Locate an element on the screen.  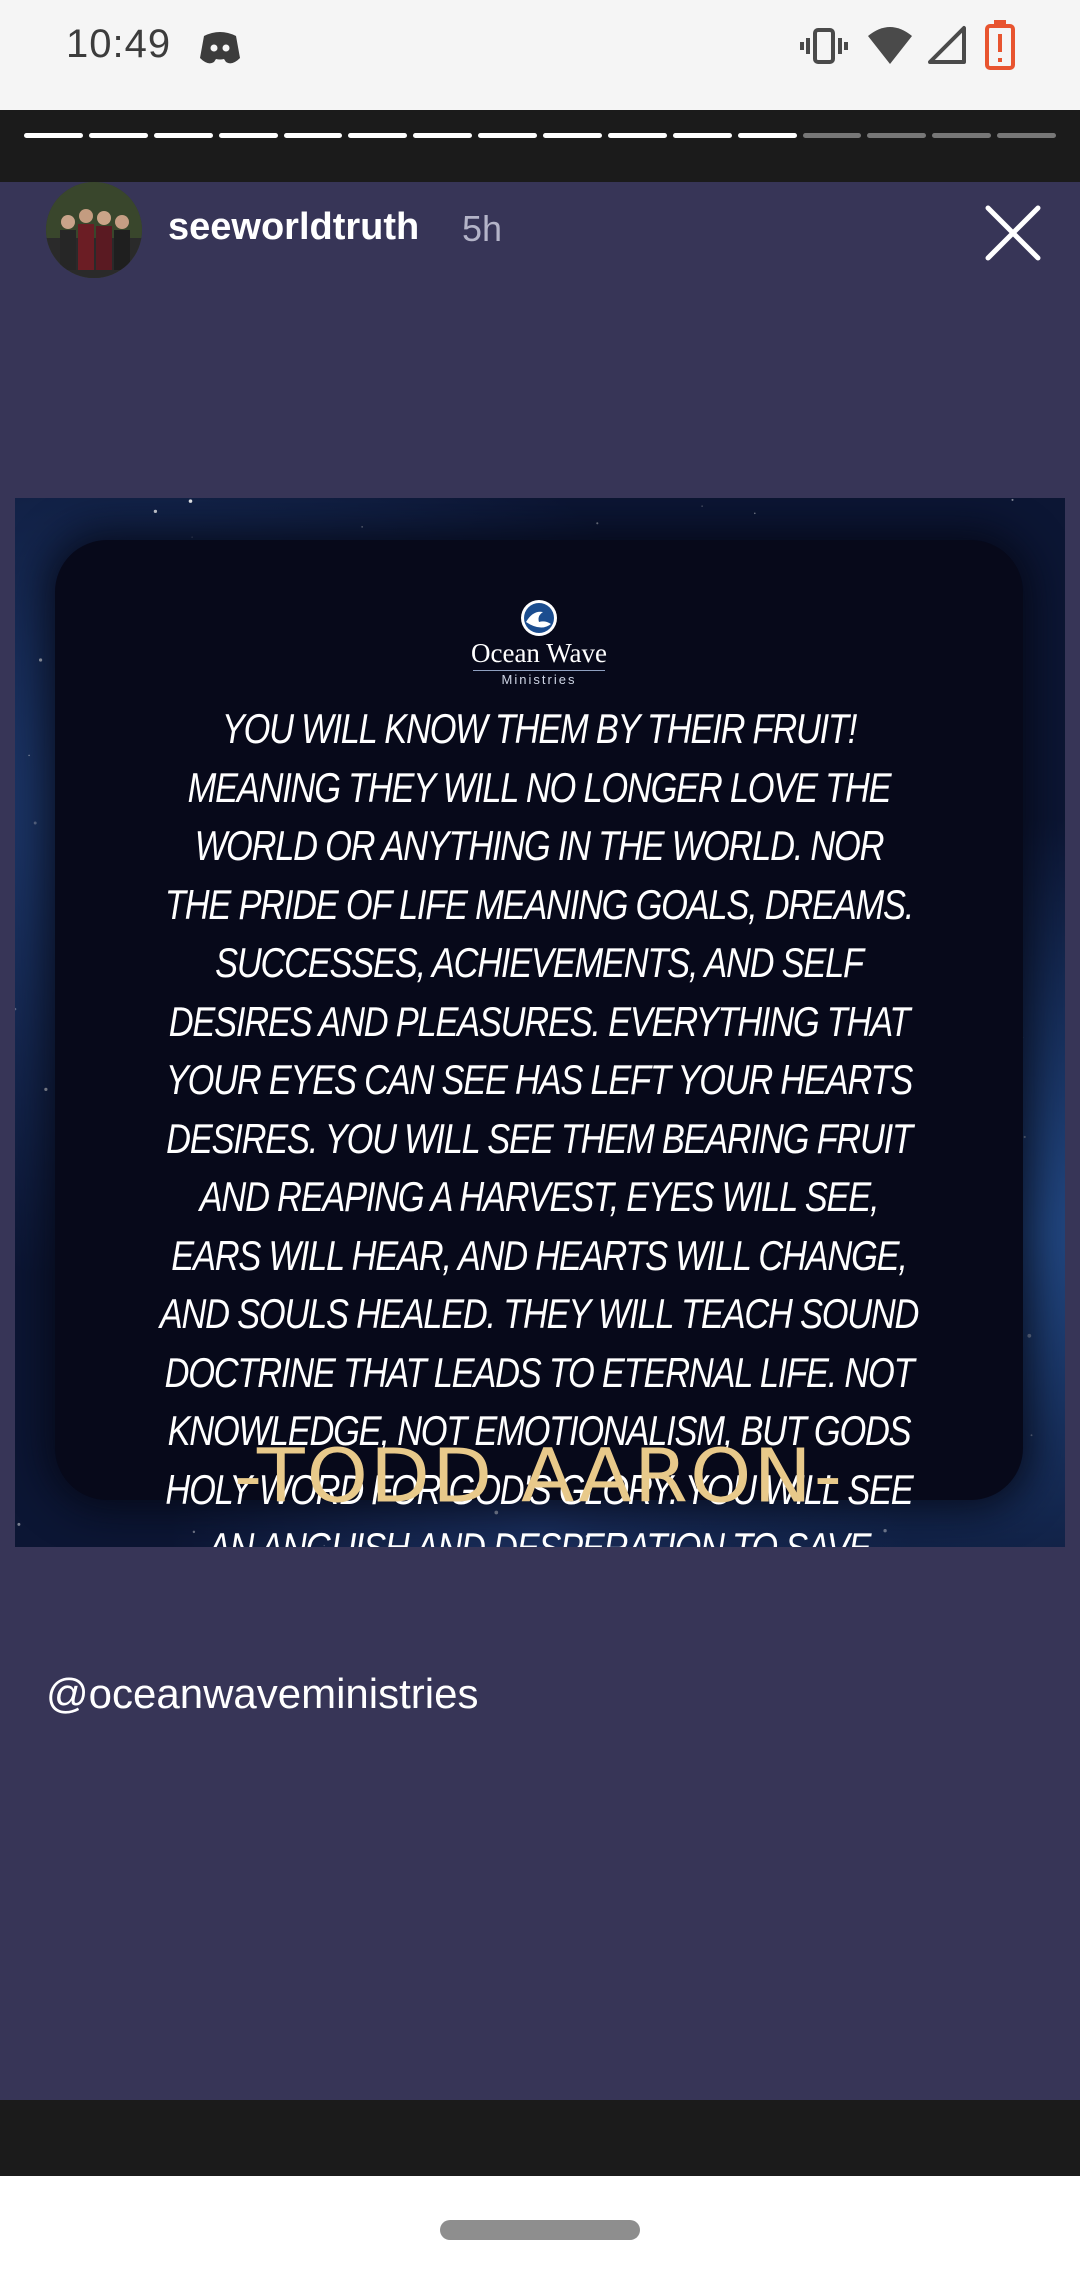
discord-icon is located at coordinates (220, 48).